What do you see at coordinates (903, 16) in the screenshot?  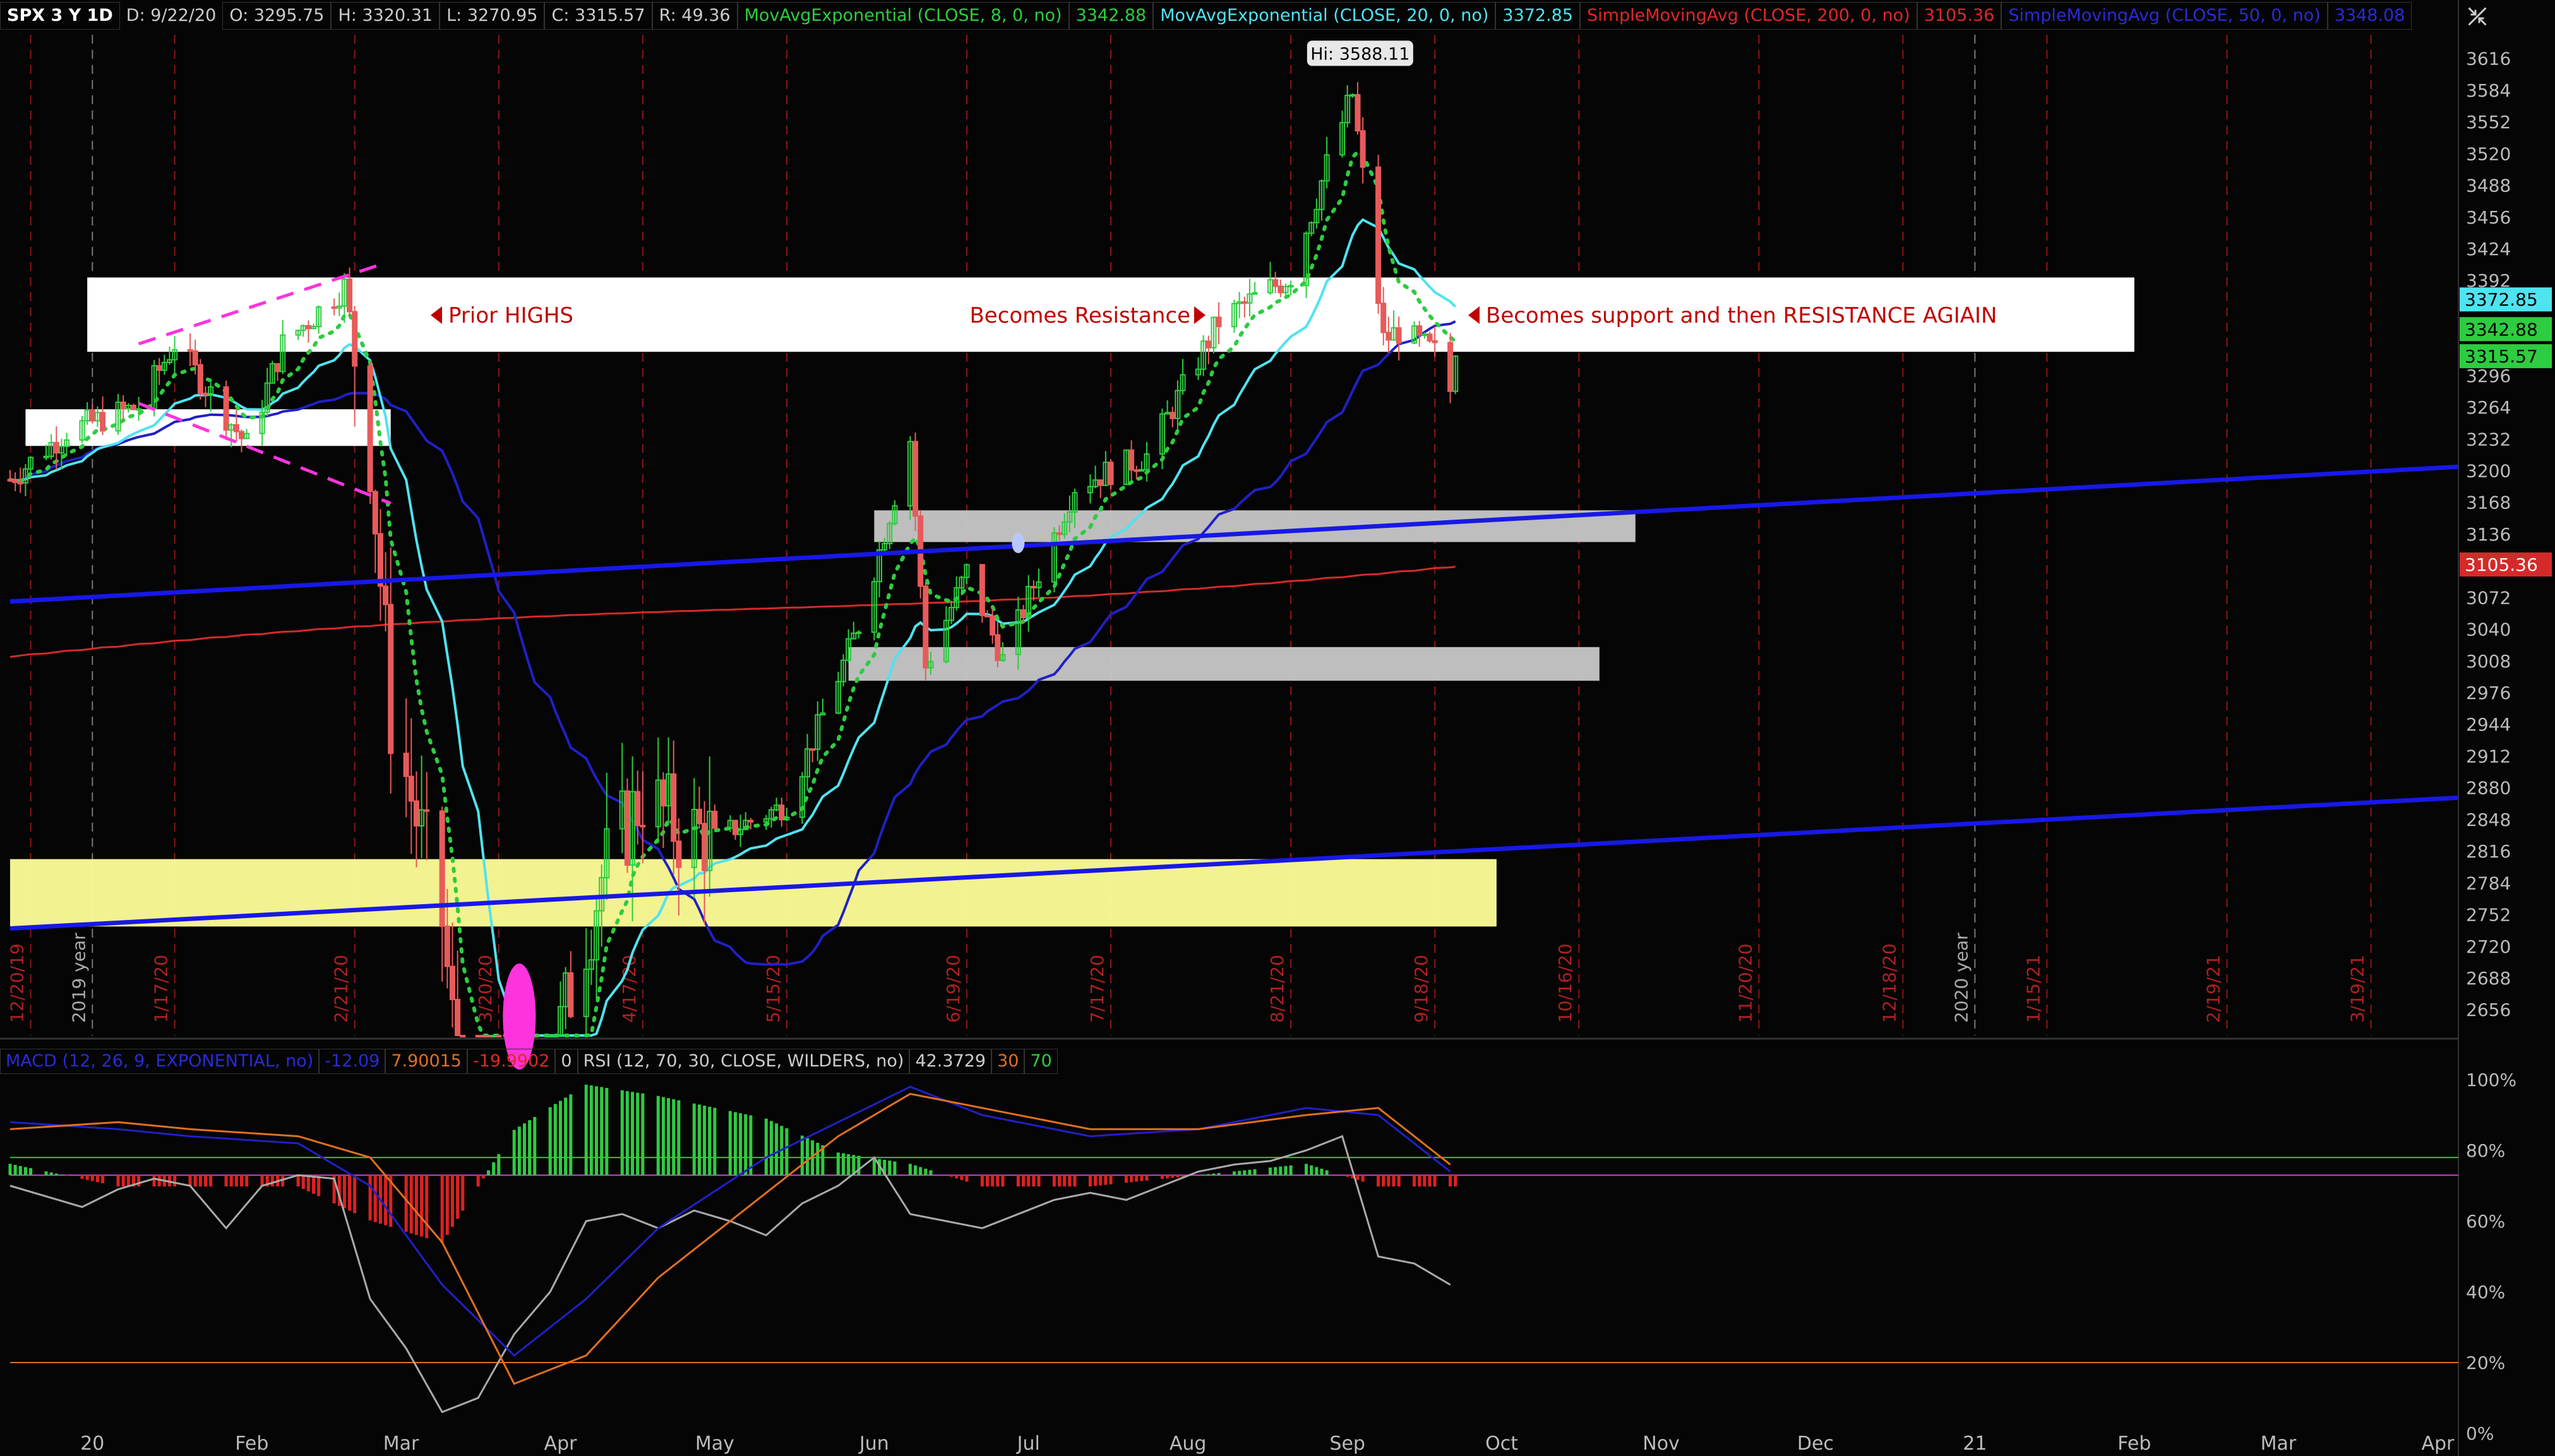 I see `ema8-study-label: MovAvgExponential (CLOSE, 8, 0, no)` at bounding box center [903, 16].